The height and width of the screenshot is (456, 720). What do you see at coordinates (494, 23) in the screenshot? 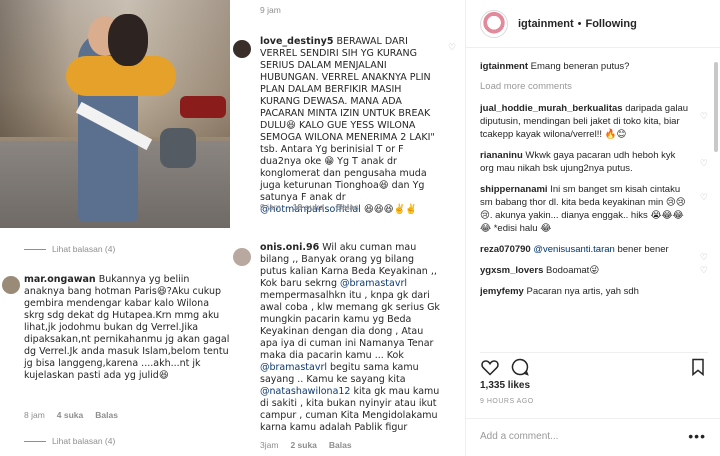
I see `account-avatar` at bounding box center [494, 23].